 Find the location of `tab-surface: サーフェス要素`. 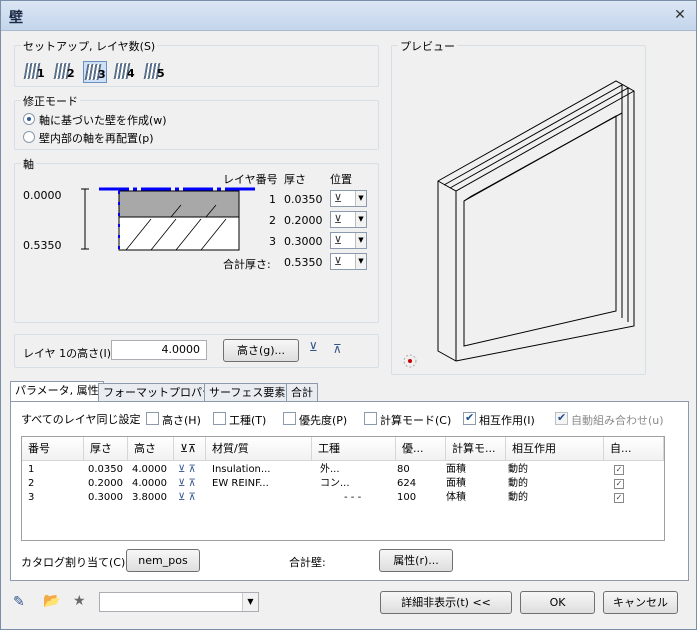

tab-surface: サーフェス要素 is located at coordinates (247, 392).